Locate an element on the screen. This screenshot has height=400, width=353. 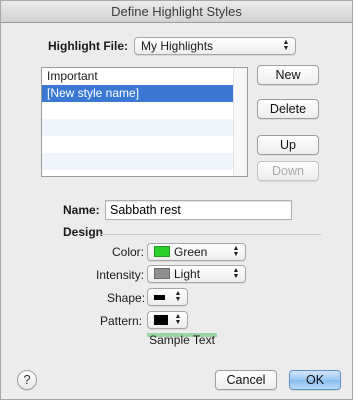
sample-text-preview: Sample Text is located at coordinates (182, 340).